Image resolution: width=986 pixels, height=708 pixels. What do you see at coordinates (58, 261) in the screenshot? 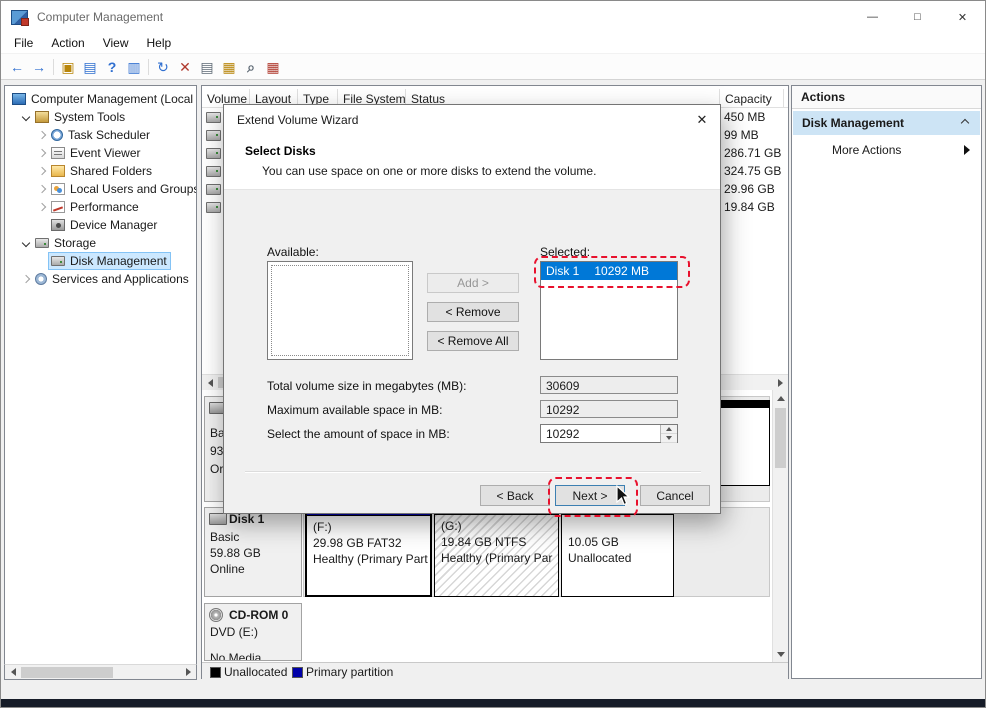
I see `disk-management-icon` at bounding box center [58, 261].